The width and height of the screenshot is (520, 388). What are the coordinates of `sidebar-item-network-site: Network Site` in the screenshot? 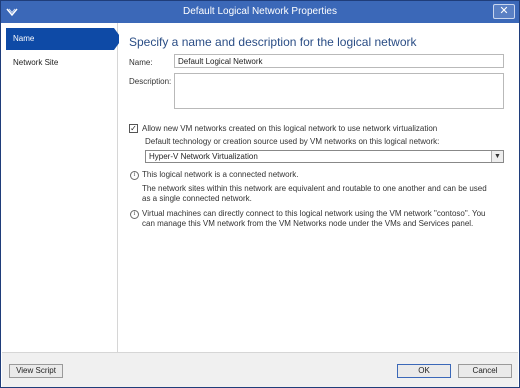 It's located at (60, 63).